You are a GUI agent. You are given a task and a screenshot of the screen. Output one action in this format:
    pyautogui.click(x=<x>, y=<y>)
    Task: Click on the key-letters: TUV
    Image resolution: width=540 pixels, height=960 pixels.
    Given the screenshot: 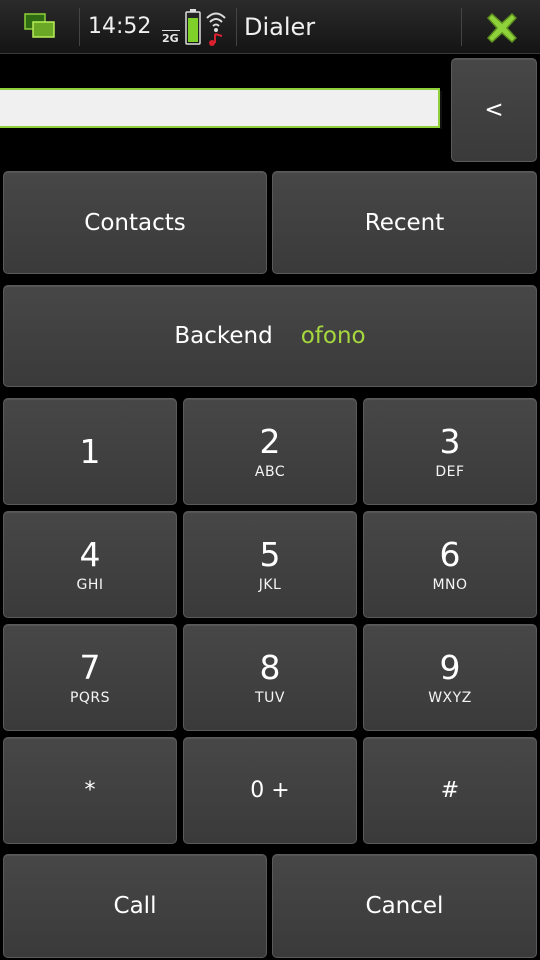 What is the action you would take?
    pyautogui.click(x=270, y=697)
    